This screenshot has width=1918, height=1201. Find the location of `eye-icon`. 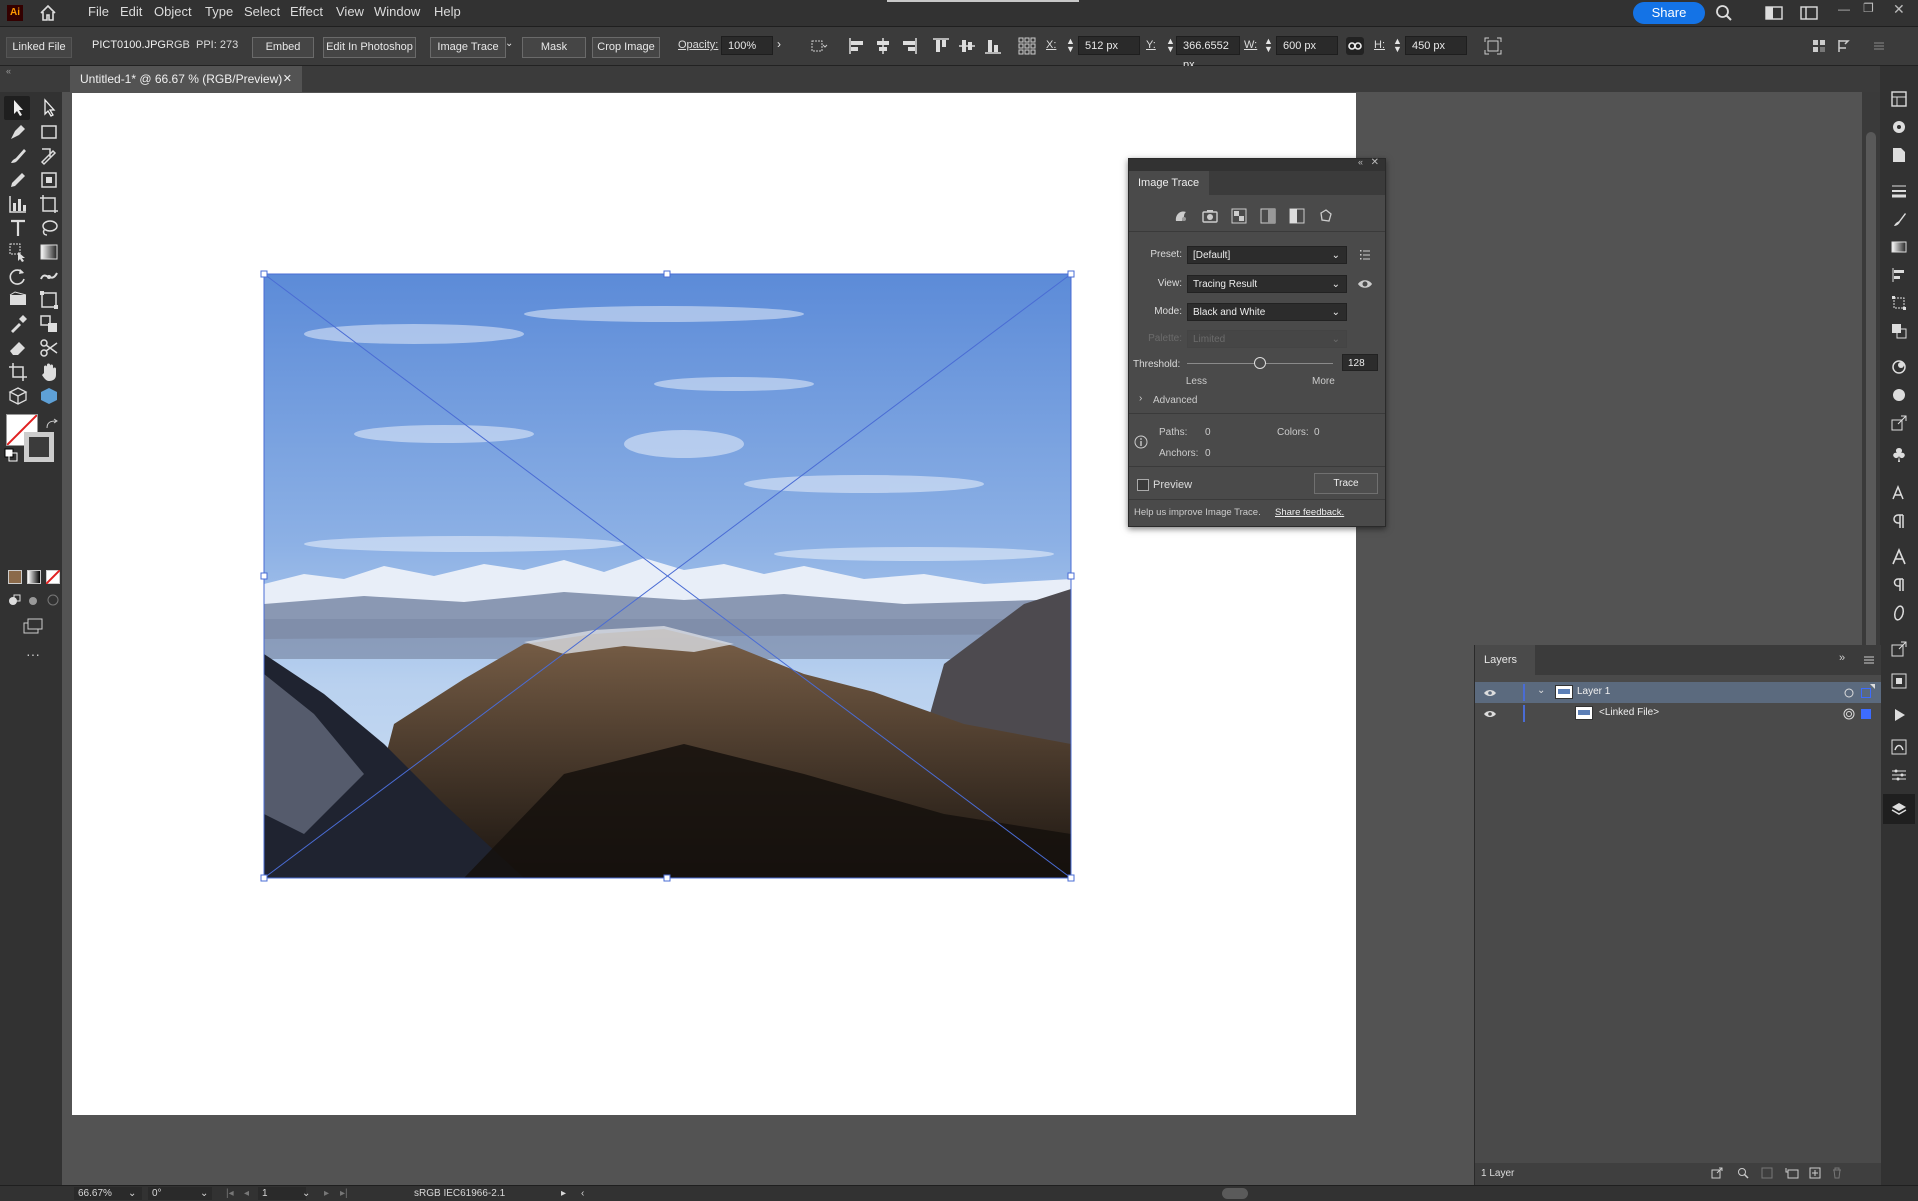

eye-icon is located at coordinates (1365, 284).